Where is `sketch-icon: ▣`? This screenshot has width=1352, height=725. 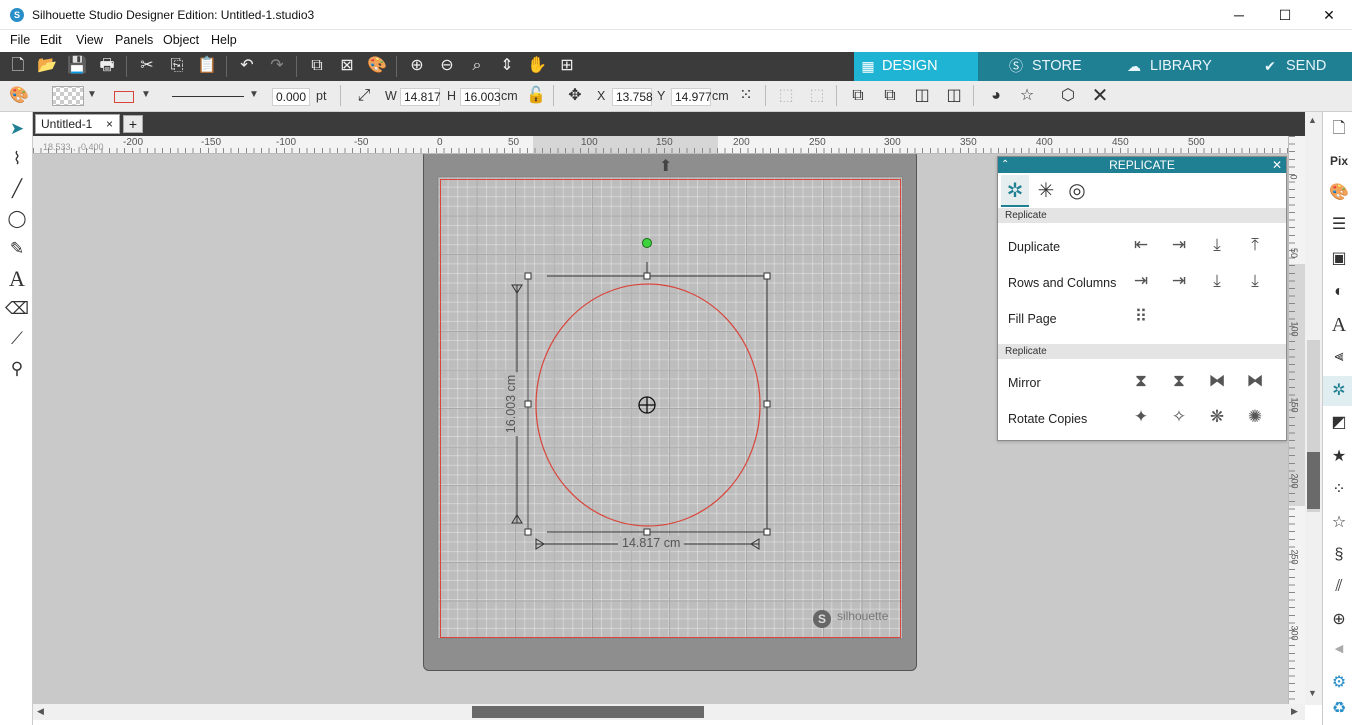
sketch-icon: ▣ is located at coordinates (1339, 259).